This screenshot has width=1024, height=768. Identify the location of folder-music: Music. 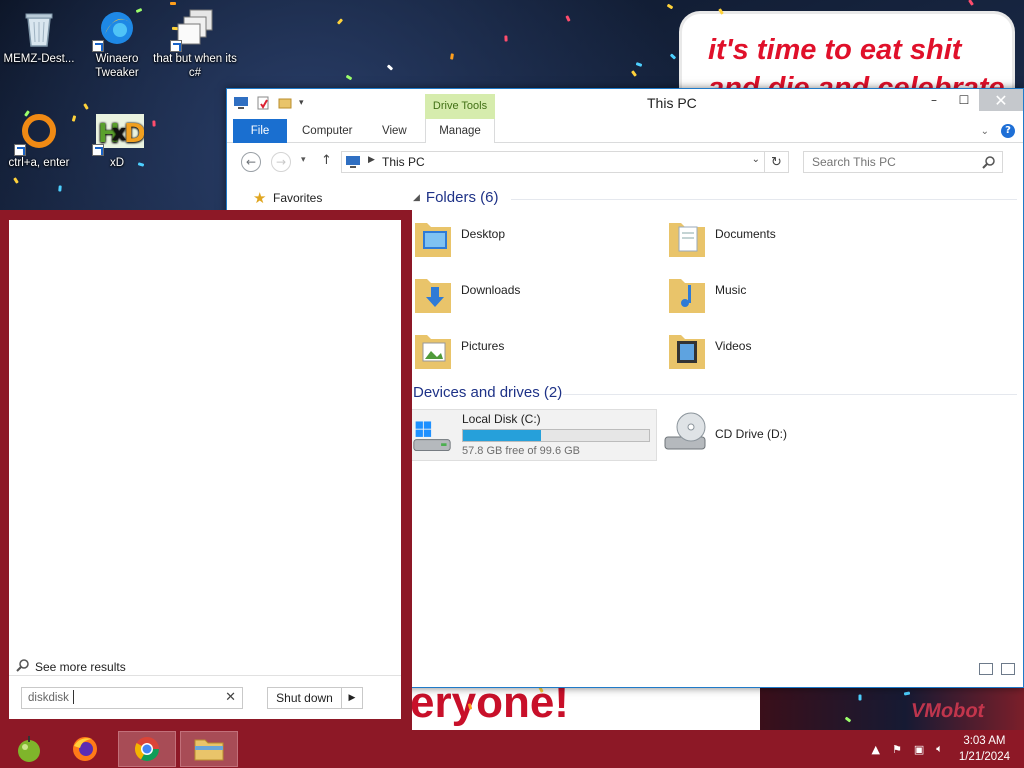
(788, 292).